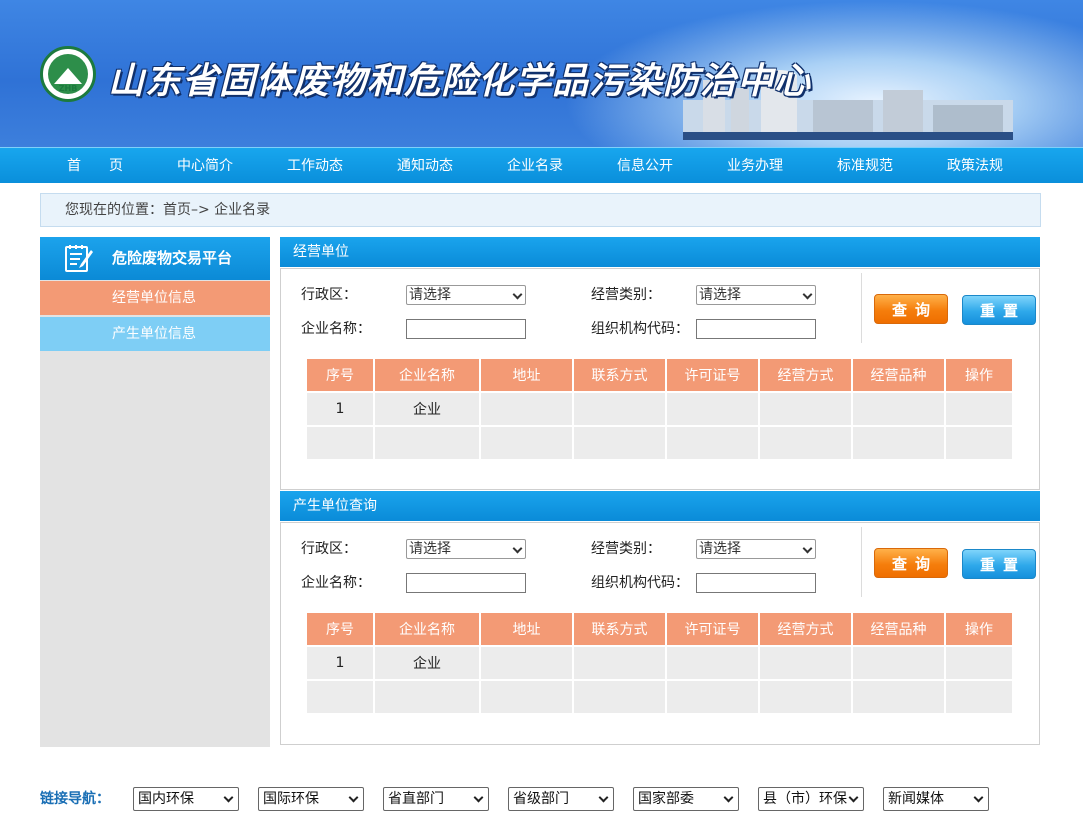  What do you see at coordinates (416, 799) in the screenshot?
I see `link-select-value: 省直部门` at bounding box center [416, 799].